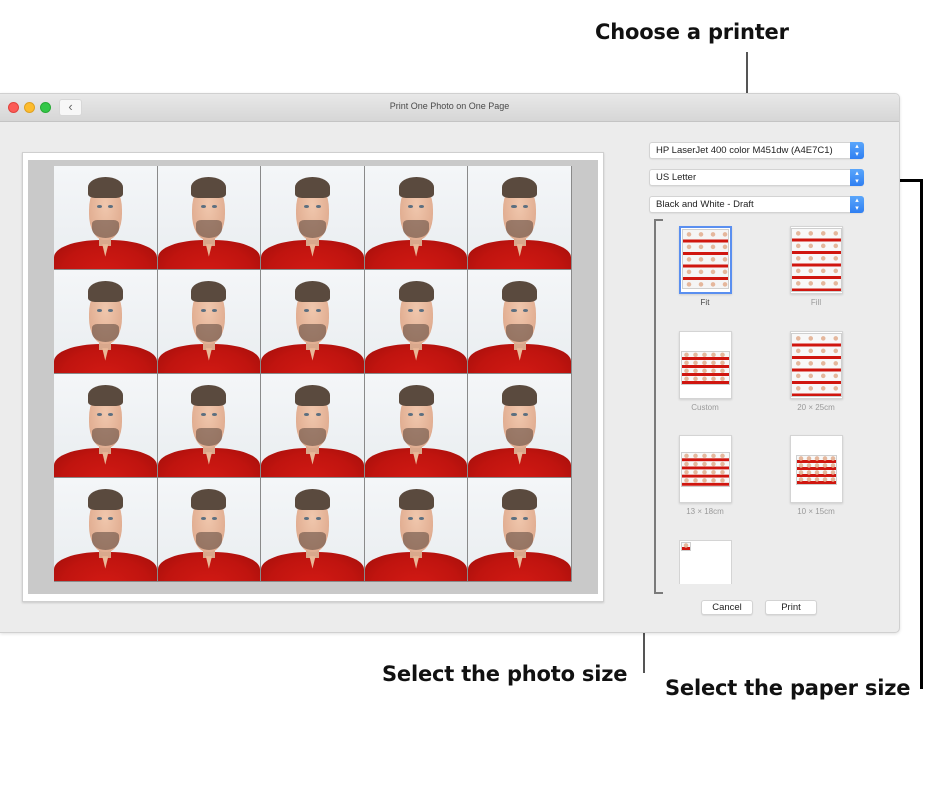 The width and height of the screenshot is (940, 788). What do you see at coordinates (816, 407) in the screenshot?
I see `photo-size-label: 20 × 25cm` at bounding box center [816, 407].